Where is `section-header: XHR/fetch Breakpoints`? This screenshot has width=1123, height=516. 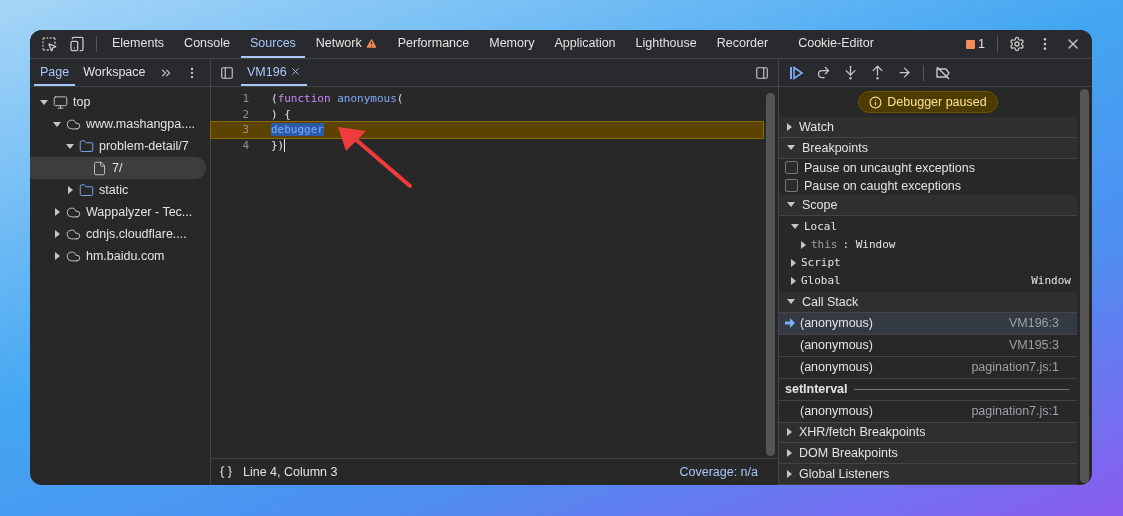
section-header: XHR/fetch Breakpoints is located at coordinates (928, 433).